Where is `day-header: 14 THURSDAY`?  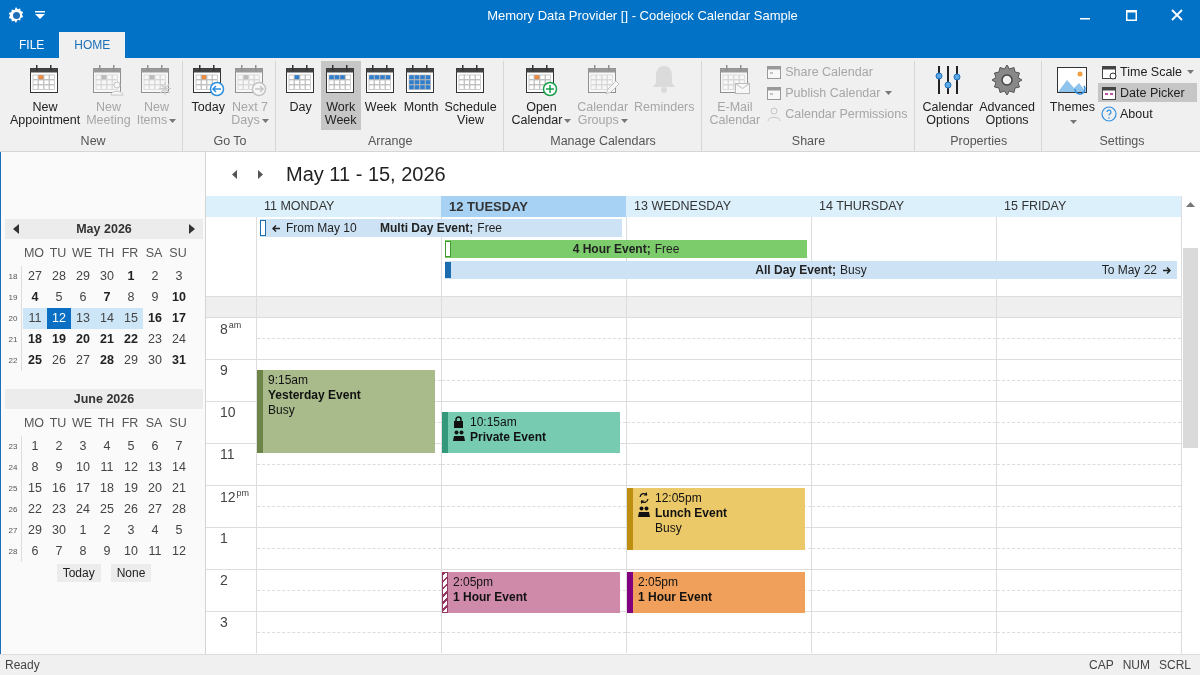 day-header: 14 THURSDAY is located at coordinates (903, 206).